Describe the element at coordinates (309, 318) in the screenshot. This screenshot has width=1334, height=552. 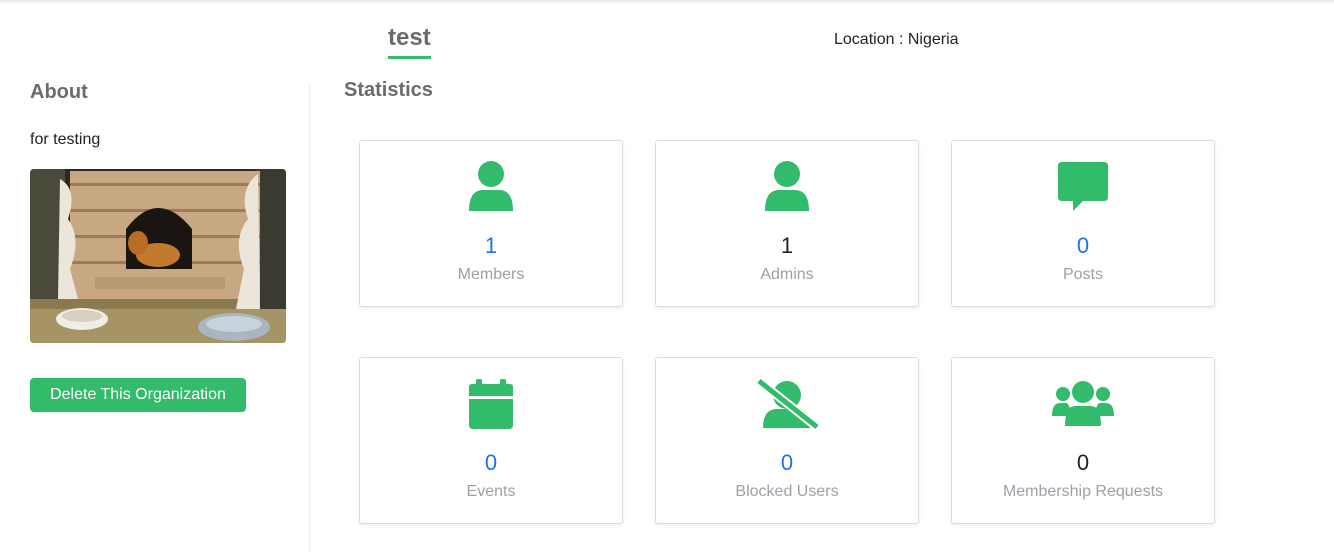
I see `column-divider` at that location.